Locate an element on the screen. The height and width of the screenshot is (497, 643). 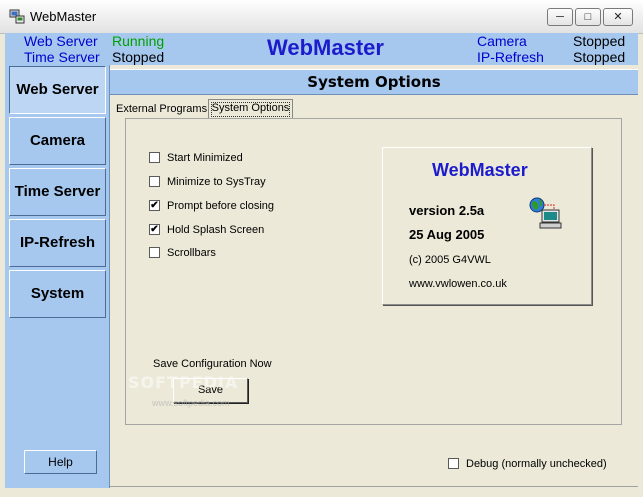
nav-camera: Camera is located at coordinates (57, 141).